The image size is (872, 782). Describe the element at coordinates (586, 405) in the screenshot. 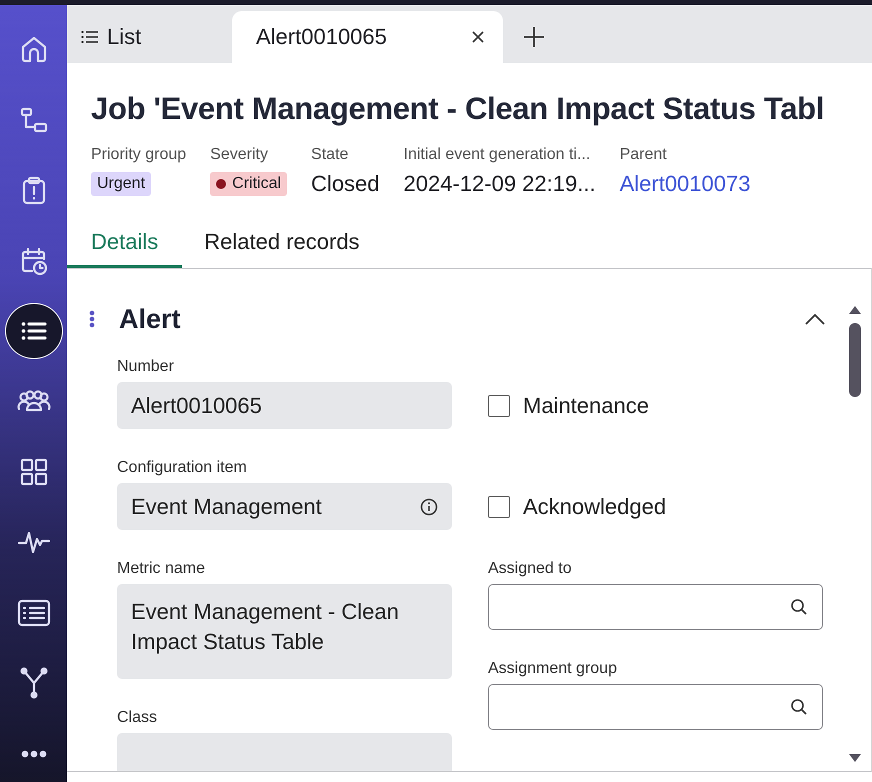

I see `checkbox-label: Maintenance` at that location.